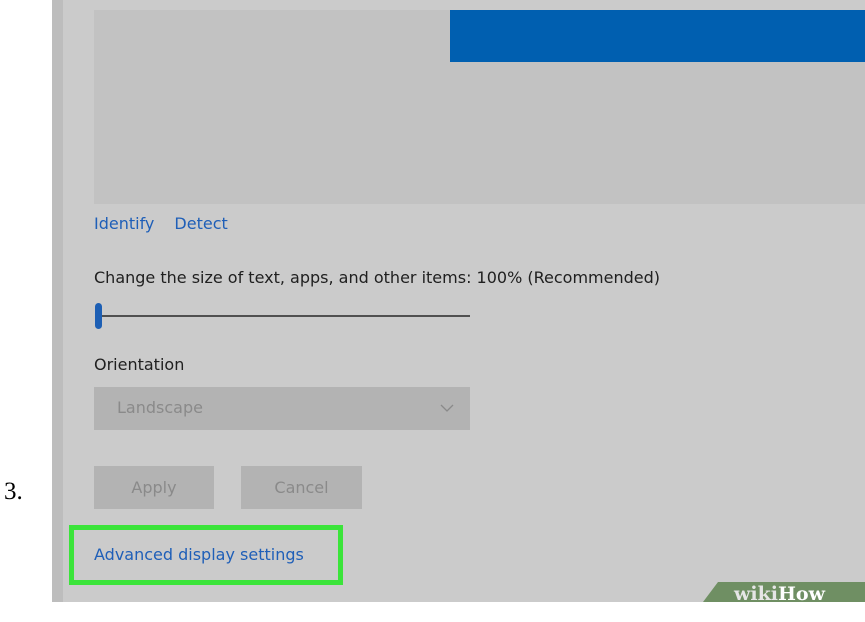 The image size is (865, 622). Describe the element at coordinates (139, 364) in the screenshot. I see `orientation-label: Orientation` at that location.